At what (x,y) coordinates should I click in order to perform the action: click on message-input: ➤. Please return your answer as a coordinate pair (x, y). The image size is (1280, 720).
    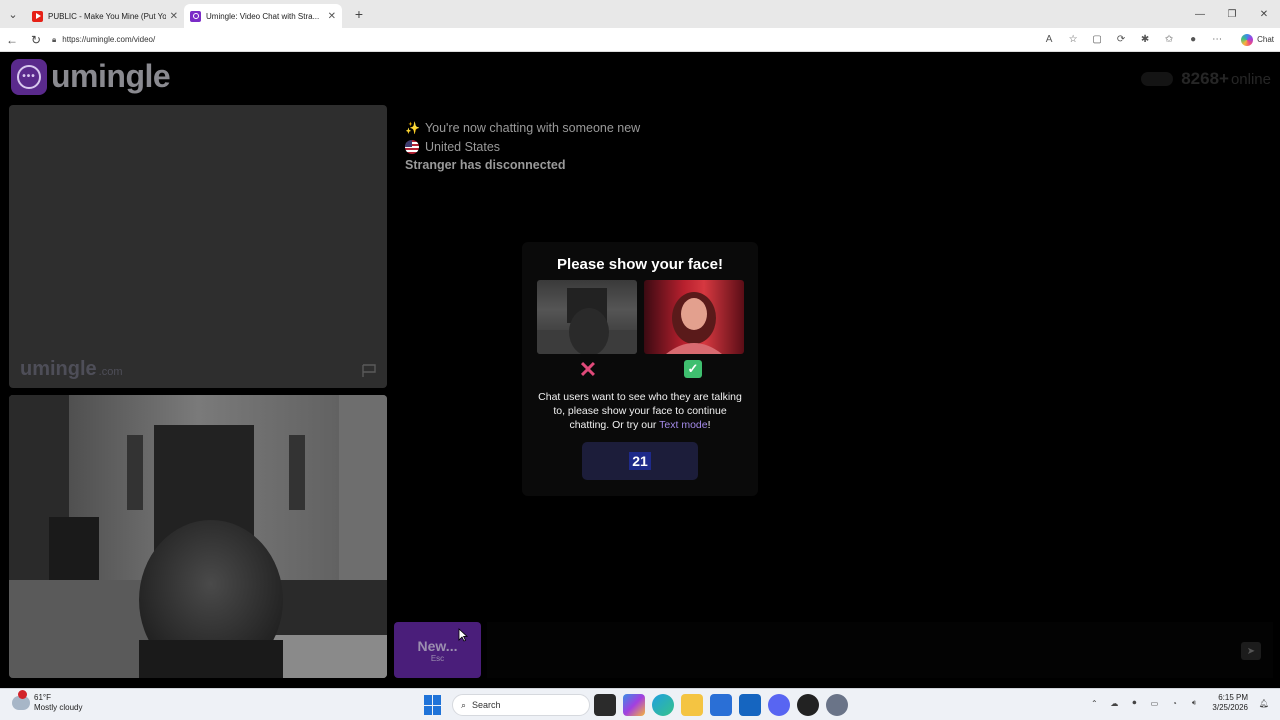
    Looking at the image, I should click on (880, 650).